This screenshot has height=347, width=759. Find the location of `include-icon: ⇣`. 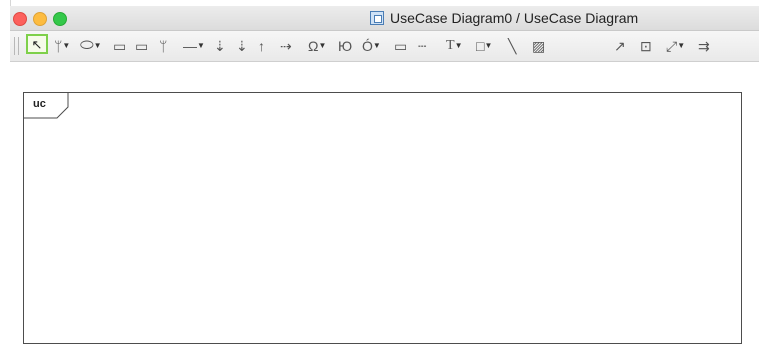

include-icon: ⇣ is located at coordinates (242, 46).